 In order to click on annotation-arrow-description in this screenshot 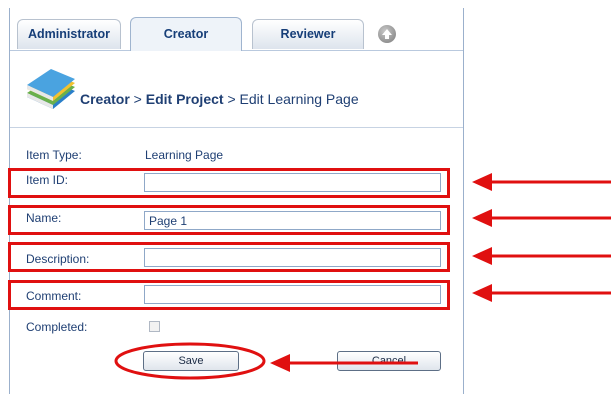, I will do `click(541, 256)`.